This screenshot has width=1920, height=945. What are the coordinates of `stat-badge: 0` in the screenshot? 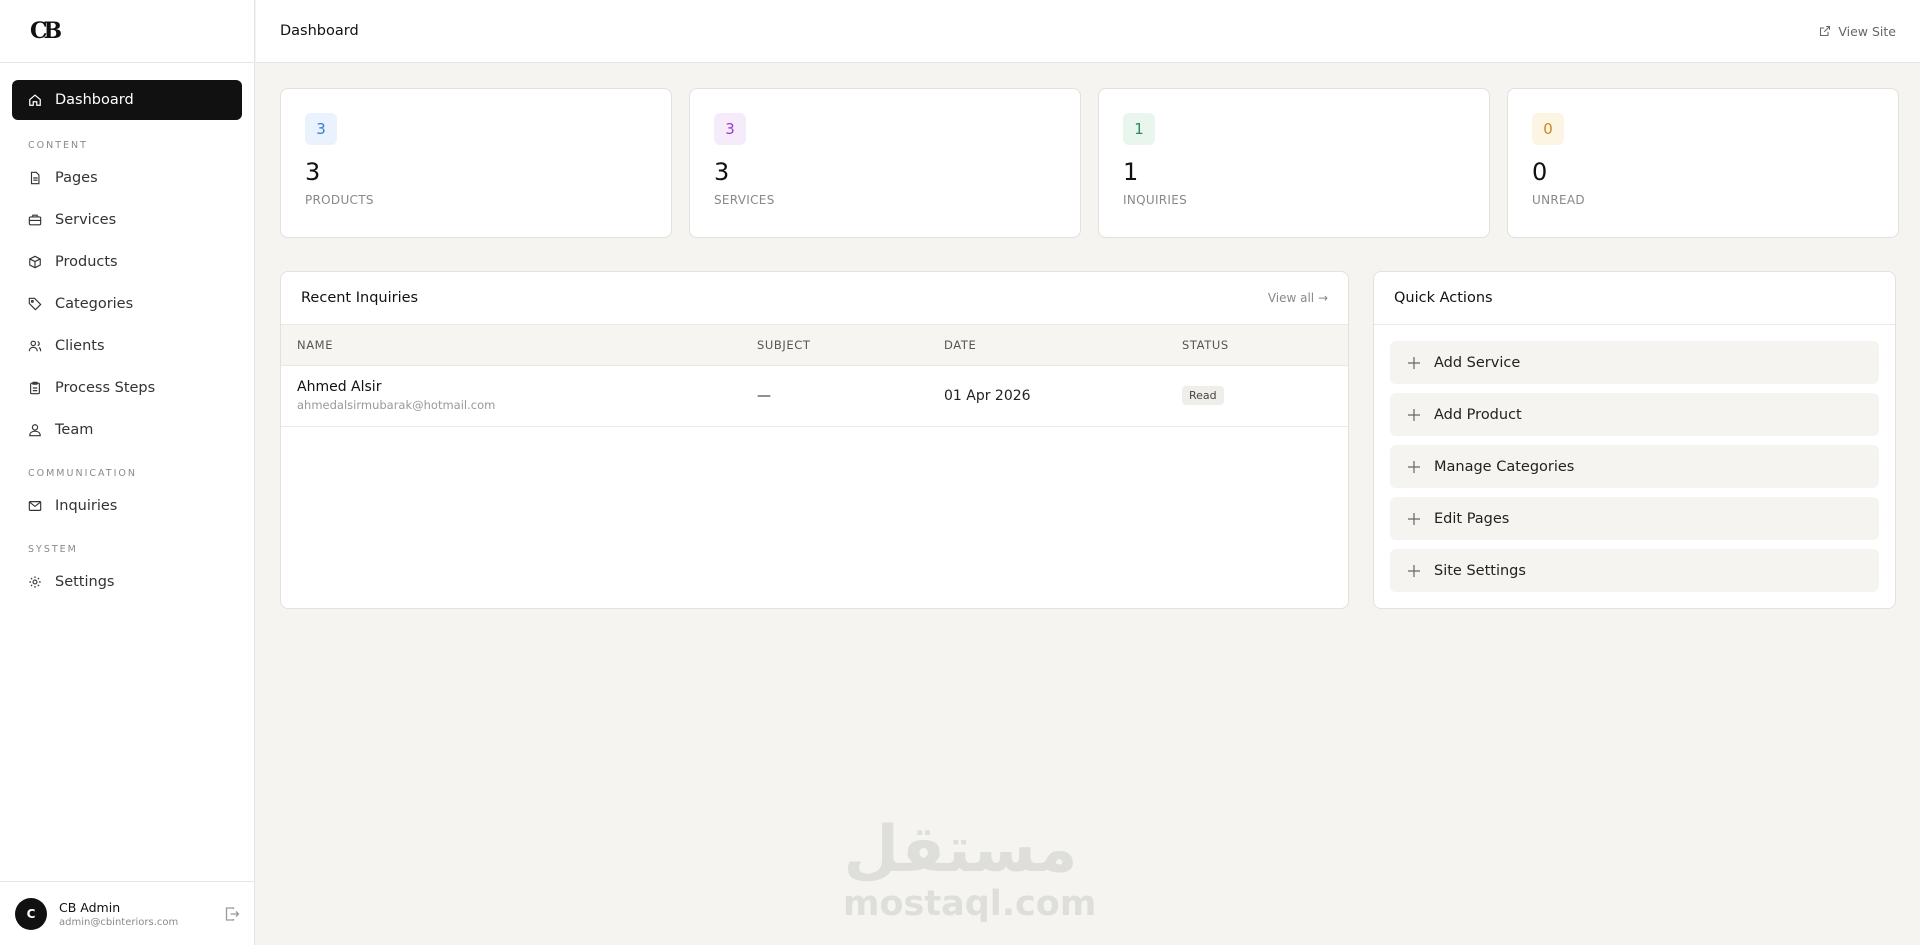 It's located at (1548, 129).